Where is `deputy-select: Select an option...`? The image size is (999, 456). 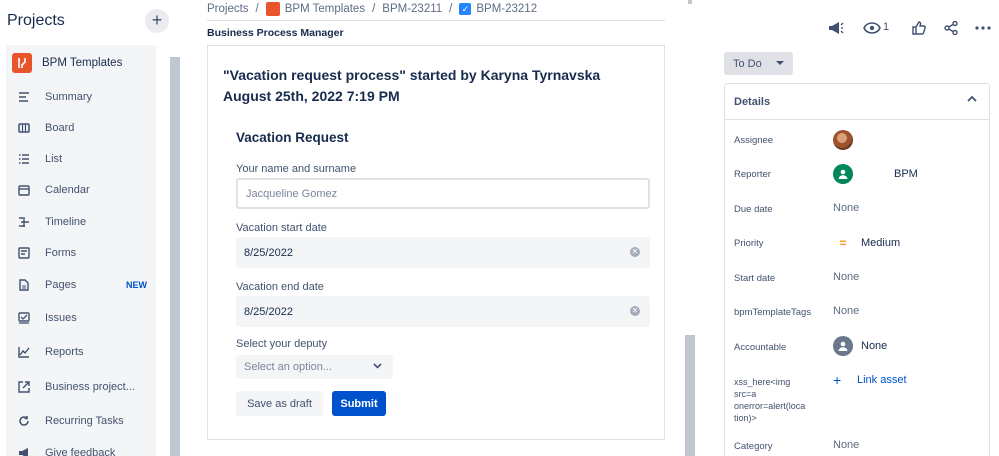
deputy-select: Select an option... is located at coordinates (314, 367).